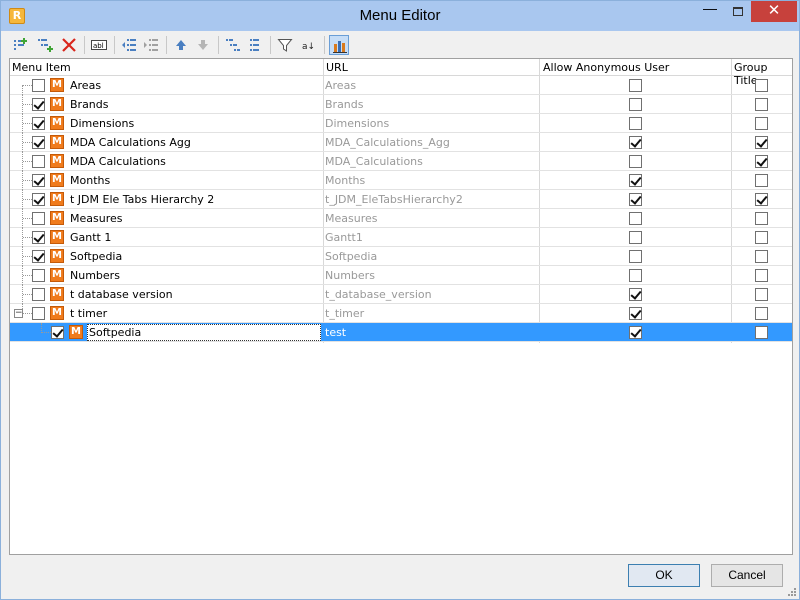 The height and width of the screenshot is (600, 800). What do you see at coordinates (88, 313) in the screenshot?
I see `menu-item-label: t timer` at bounding box center [88, 313].